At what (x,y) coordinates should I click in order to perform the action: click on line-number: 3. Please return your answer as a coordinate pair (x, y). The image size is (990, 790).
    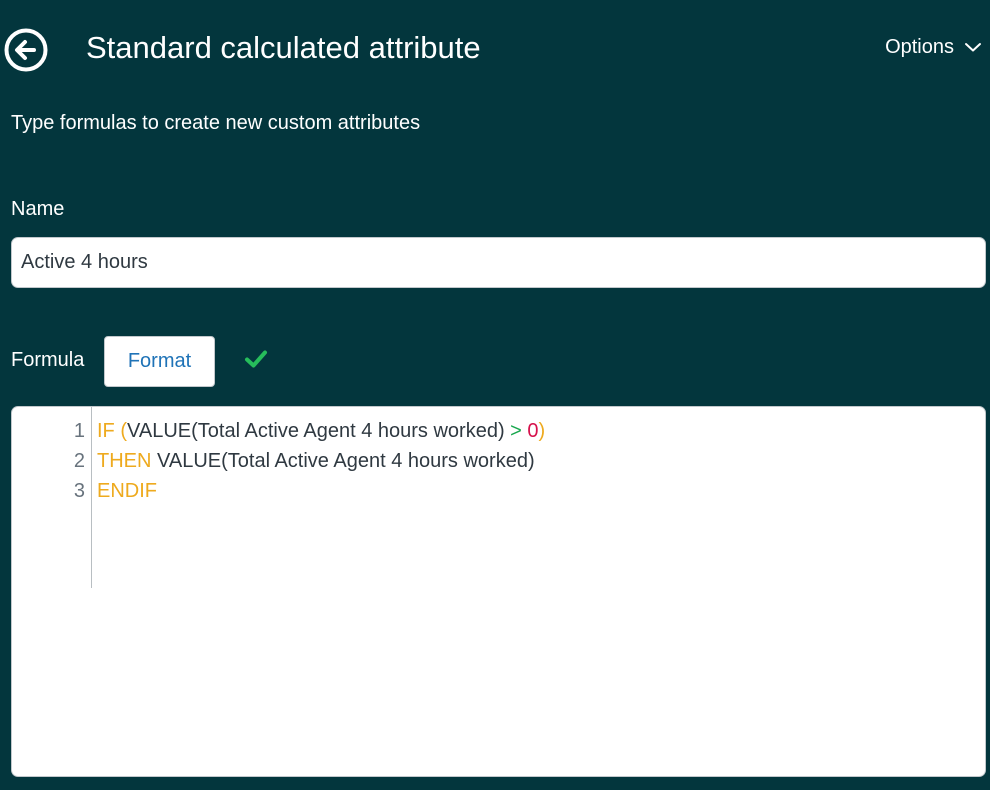
    Looking at the image, I should click on (79, 491).